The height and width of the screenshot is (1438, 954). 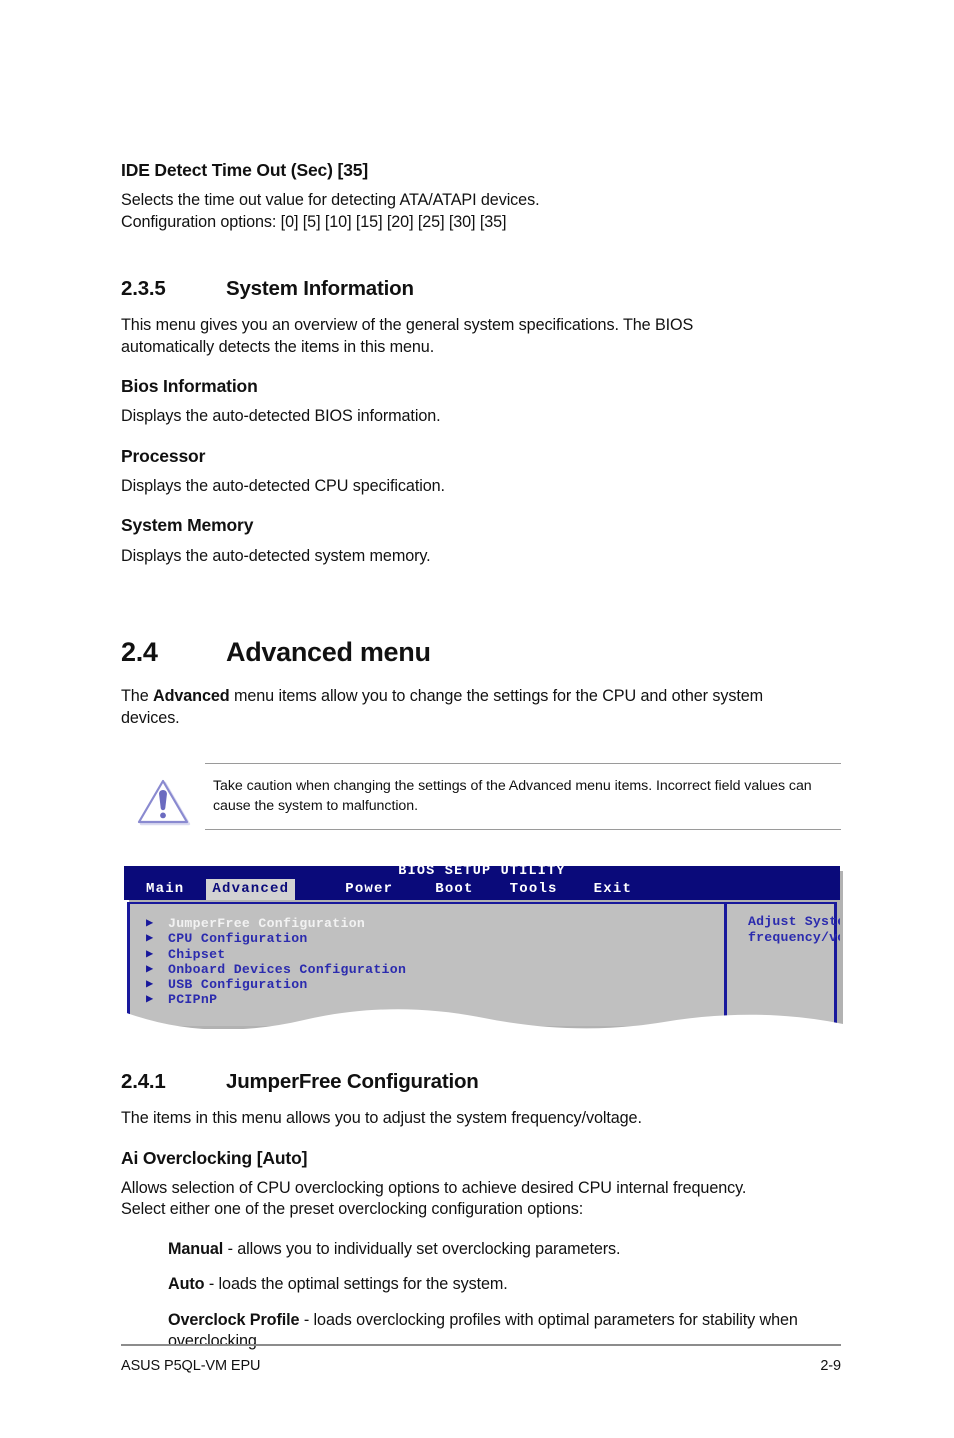 I want to click on heading-bios-information: Bios Information, so click(x=189, y=386).